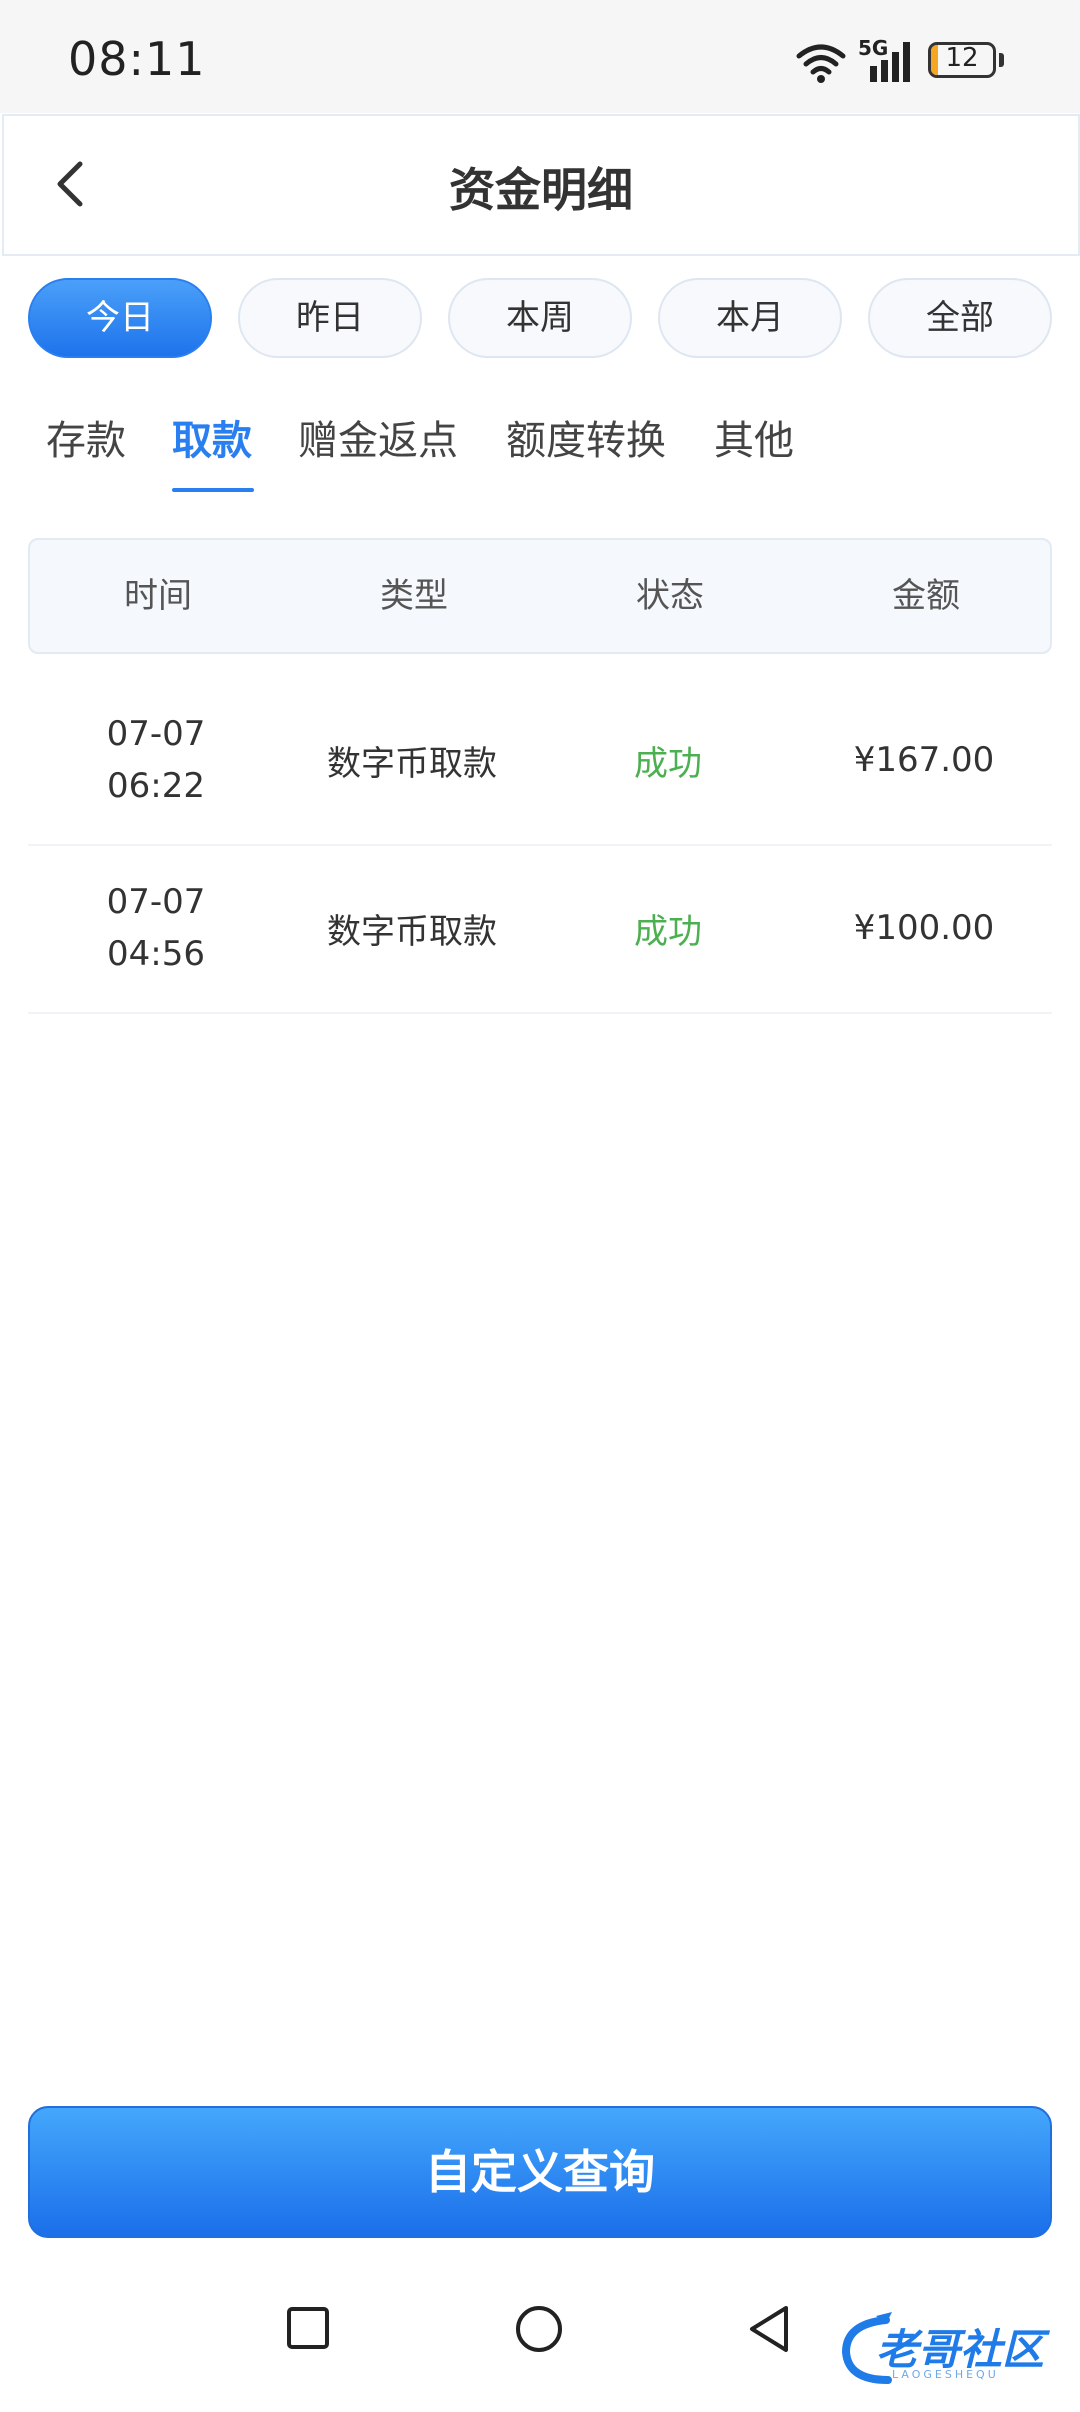 The height and width of the screenshot is (2412, 1080). Describe the element at coordinates (540, 596) in the screenshot. I see `table-header: 时间 类型 状态 金额` at that location.